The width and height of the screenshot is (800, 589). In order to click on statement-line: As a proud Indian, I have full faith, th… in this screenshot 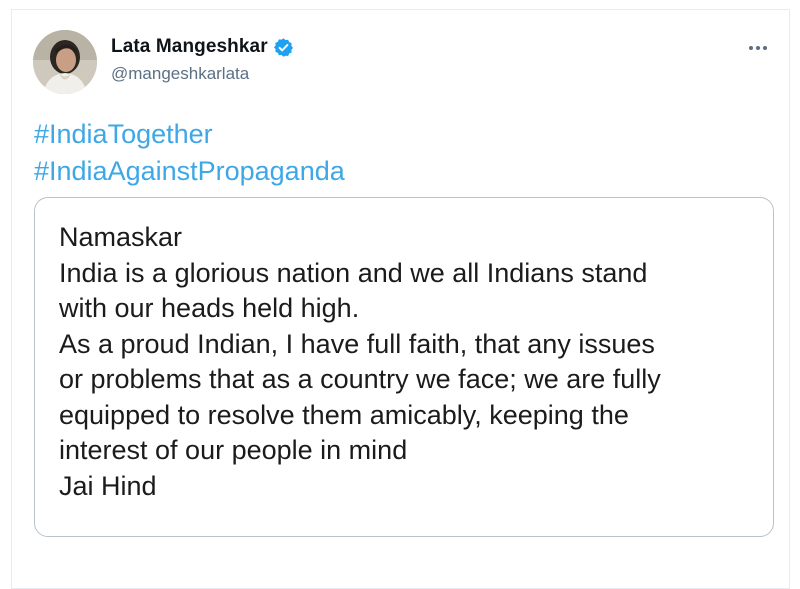, I will do `click(357, 343)`.